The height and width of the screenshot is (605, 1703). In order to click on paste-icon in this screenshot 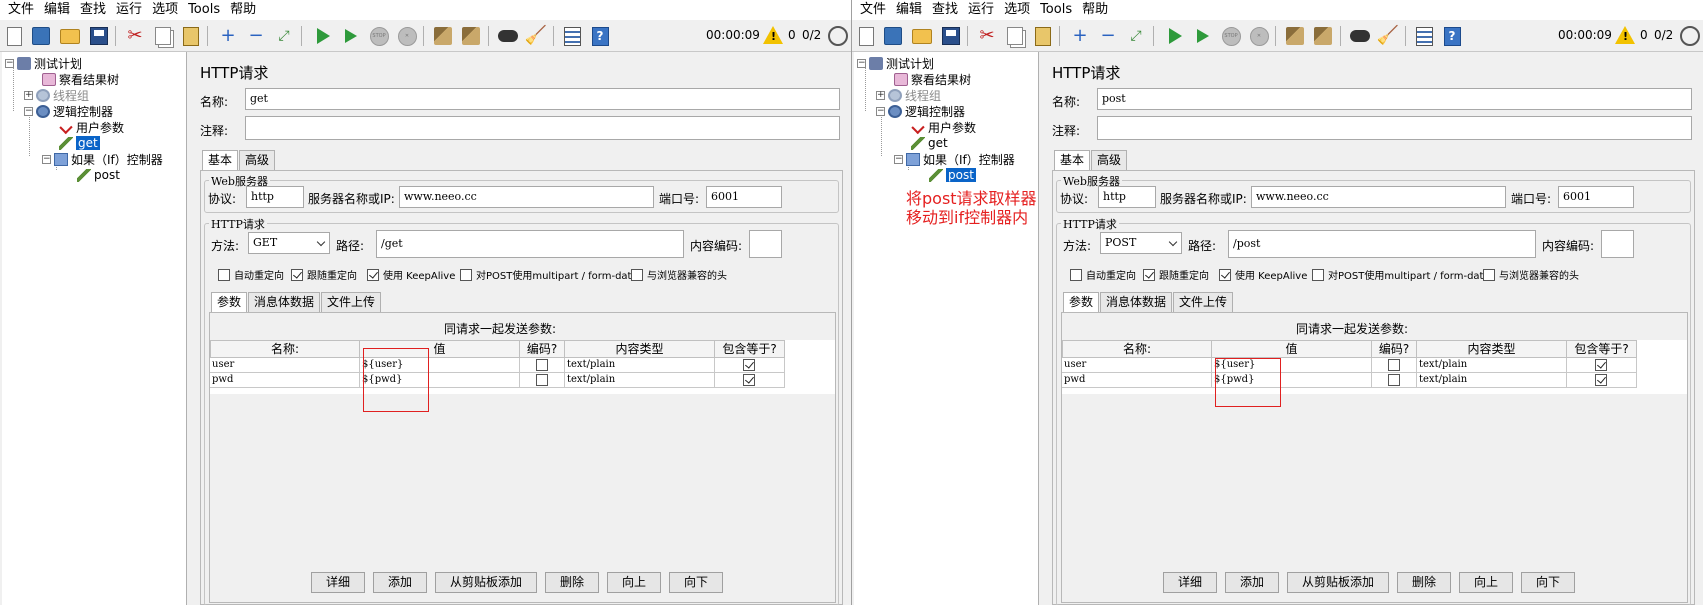, I will do `click(1043, 36)`.